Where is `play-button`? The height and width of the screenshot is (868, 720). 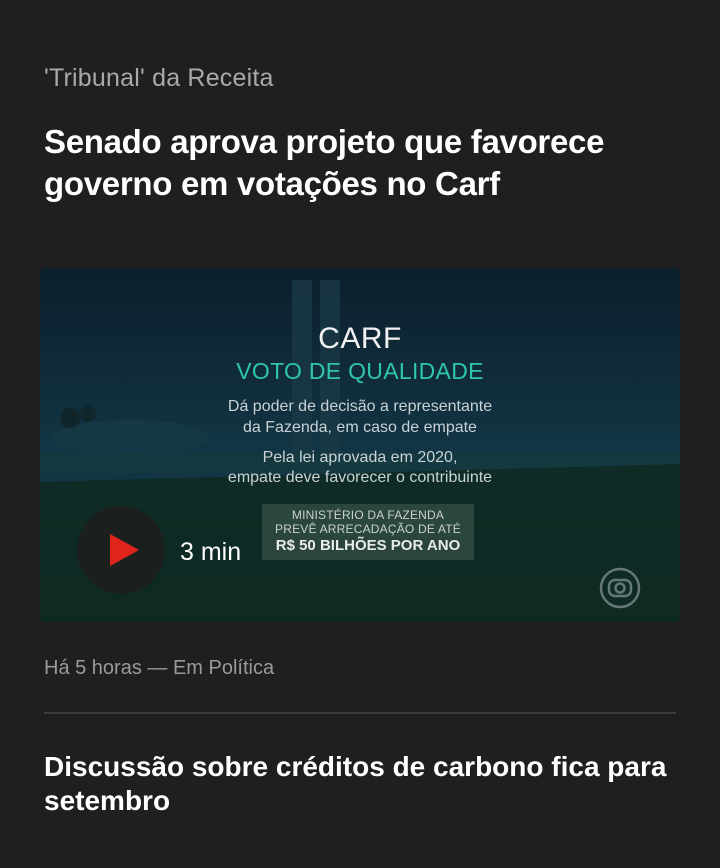 play-button is located at coordinates (121, 550).